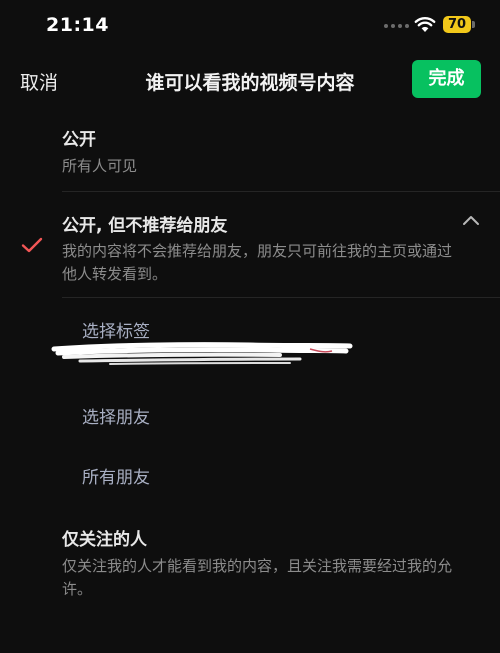 Image resolution: width=500 pixels, height=653 pixels. I want to click on battery-level-badge: 70, so click(457, 24).